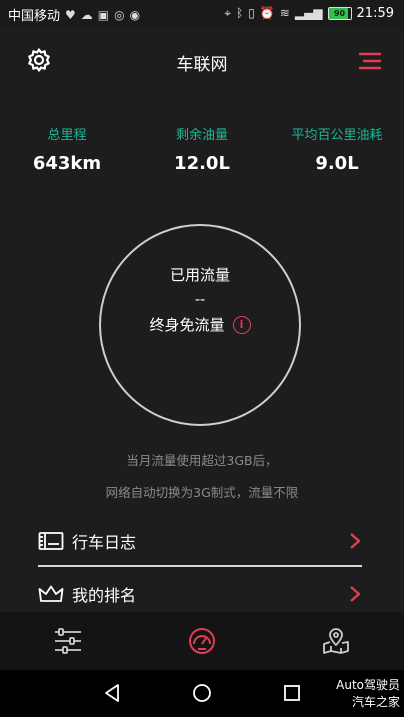 Image resolution: width=404 pixels, height=717 pixels. What do you see at coordinates (200, 300) in the screenshot?
I see `used-data-value: --` at bounding box center [200, 300].